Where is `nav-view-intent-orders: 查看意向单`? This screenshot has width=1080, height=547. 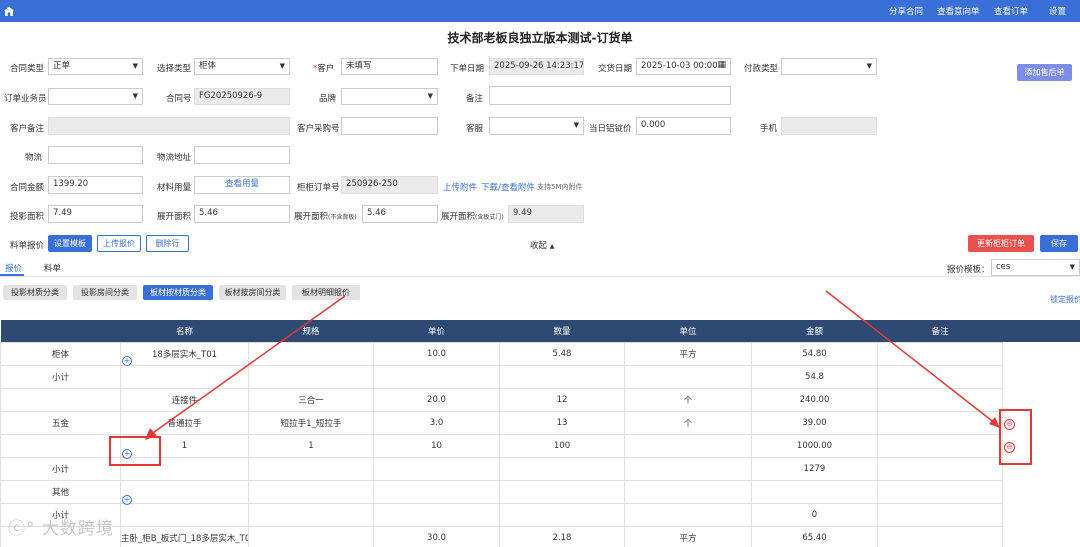 nav-view-intent-orders: 查看意向单 is located at coordinates (958, 11).